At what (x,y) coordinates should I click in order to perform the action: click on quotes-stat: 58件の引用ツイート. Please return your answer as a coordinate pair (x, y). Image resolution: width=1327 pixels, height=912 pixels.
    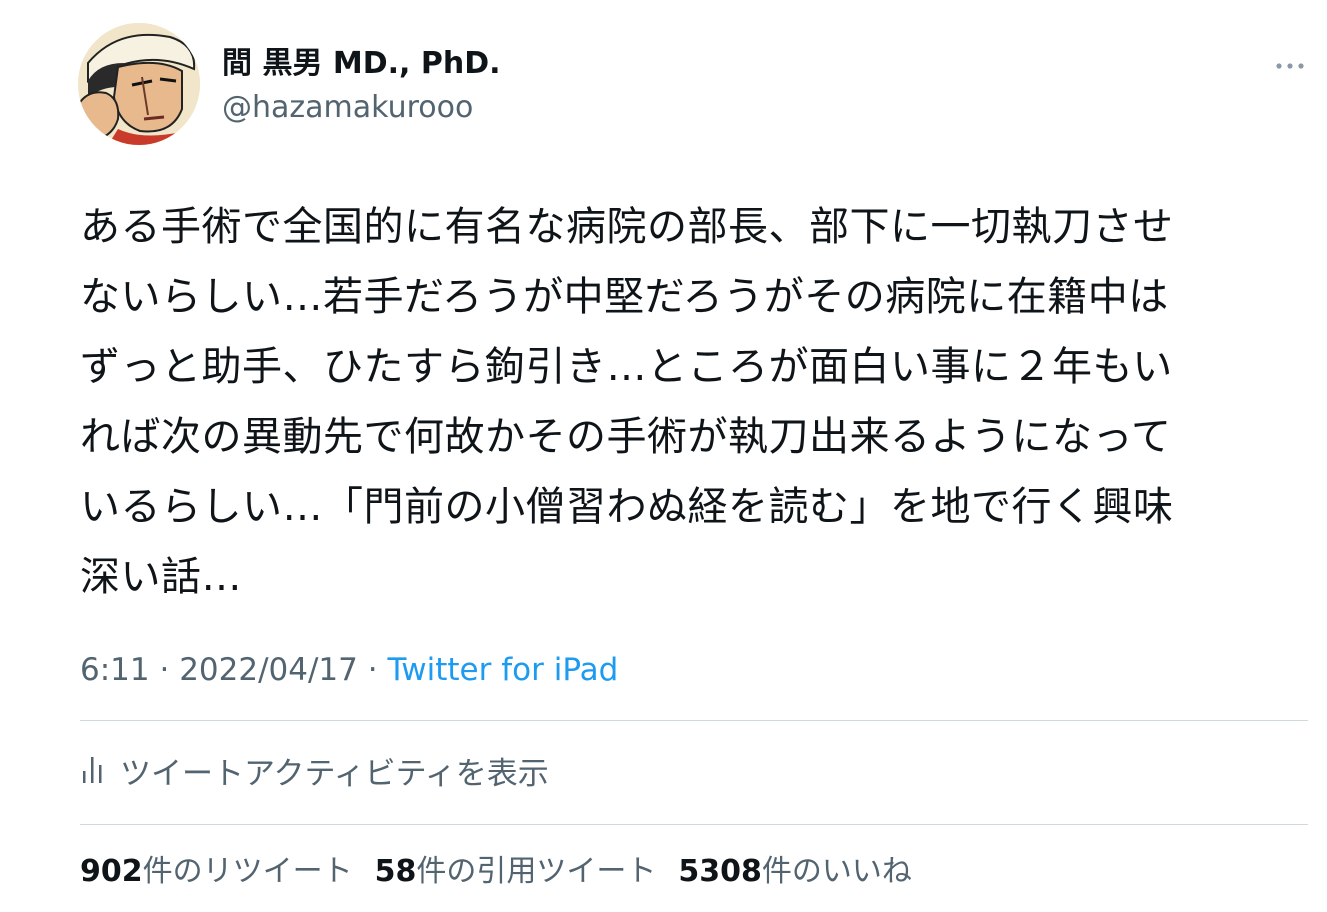
    Looking at the image, I should click on (516, 872).